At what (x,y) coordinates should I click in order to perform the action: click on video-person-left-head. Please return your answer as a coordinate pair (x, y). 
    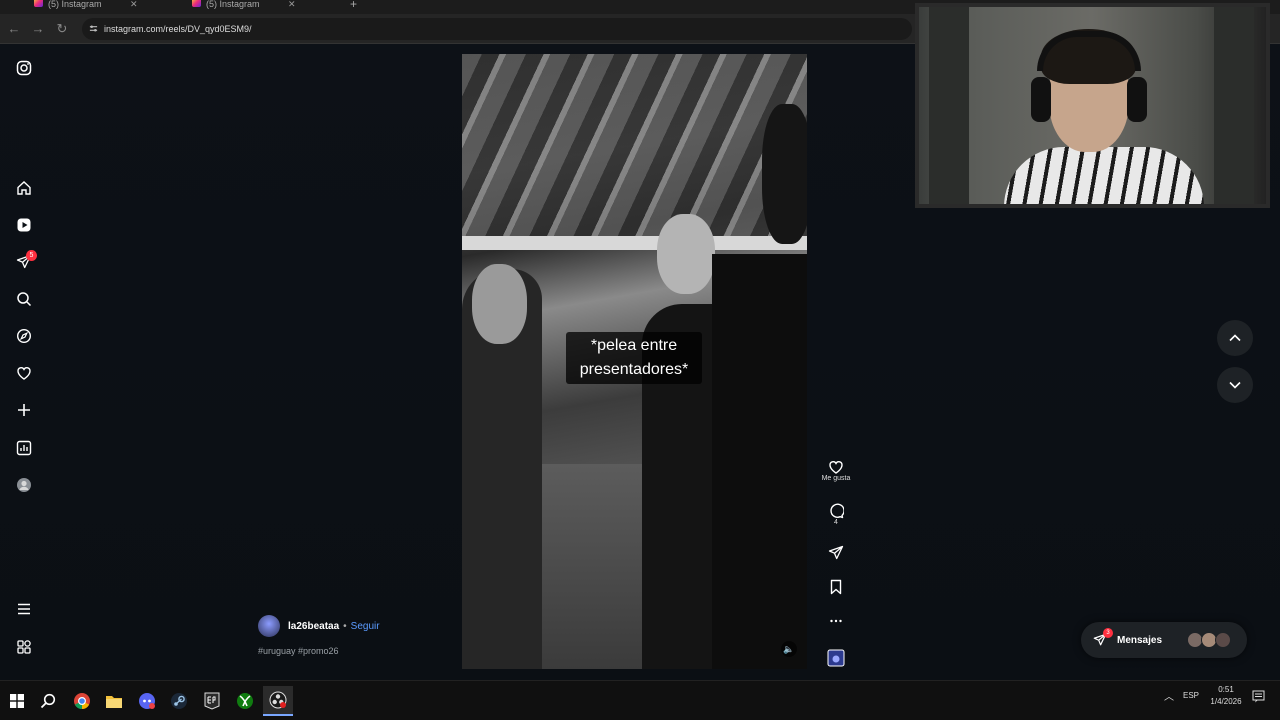
    Looking at the image, I should click on (499, 304).